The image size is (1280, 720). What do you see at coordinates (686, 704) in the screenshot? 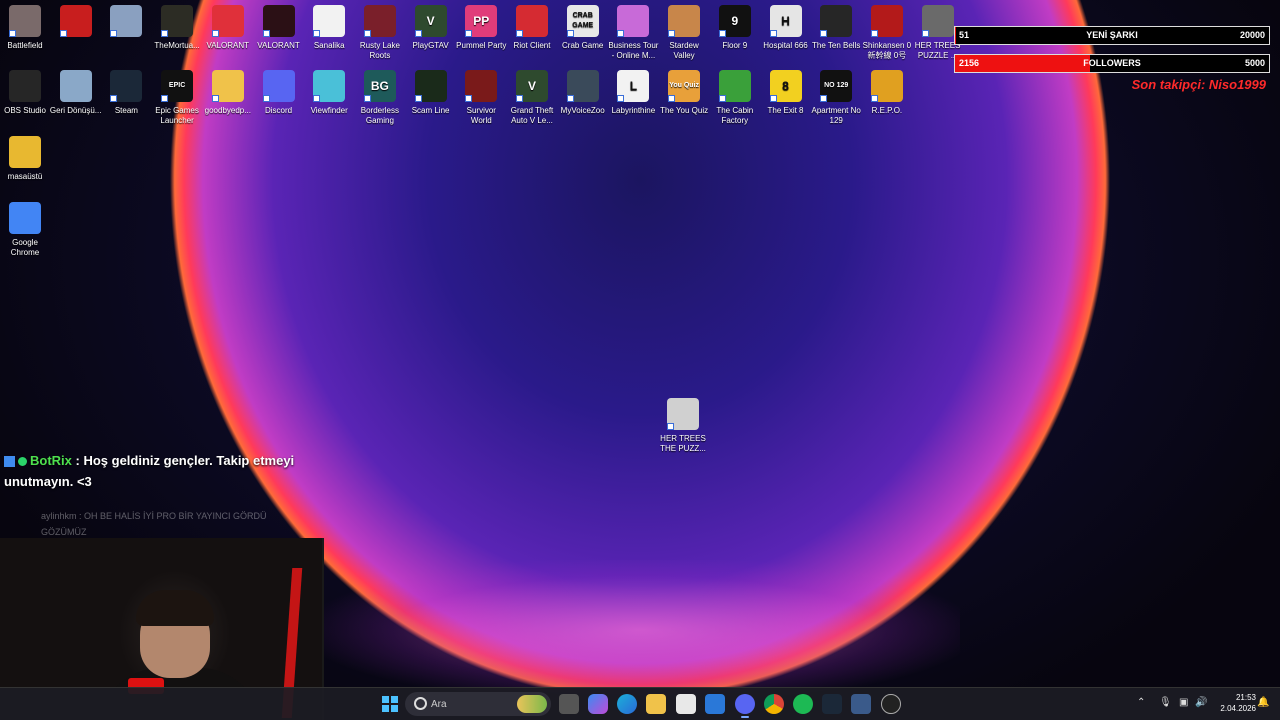
I see `store-icon` at bounding box center [686, 704].